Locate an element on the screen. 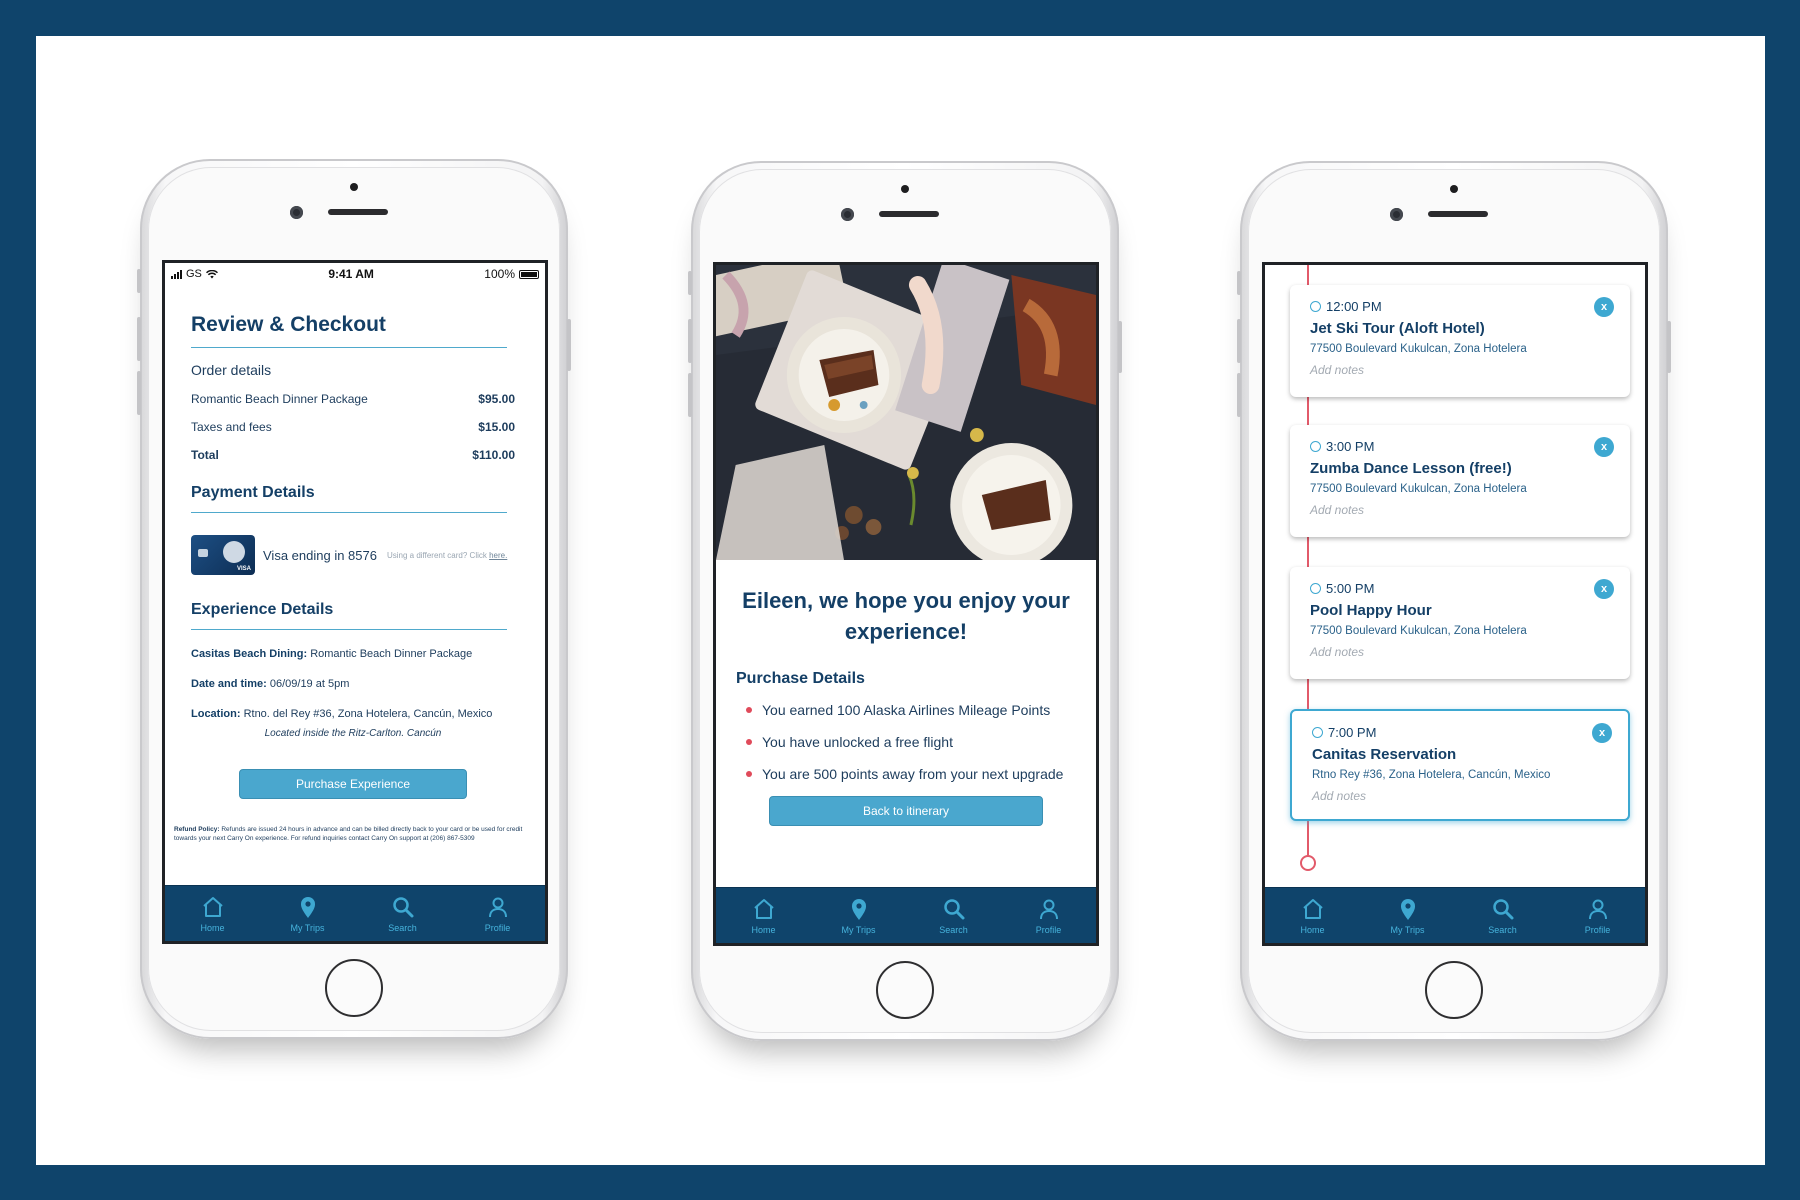  event-time: 5:00 PM is located at coordinates (1350, 588).